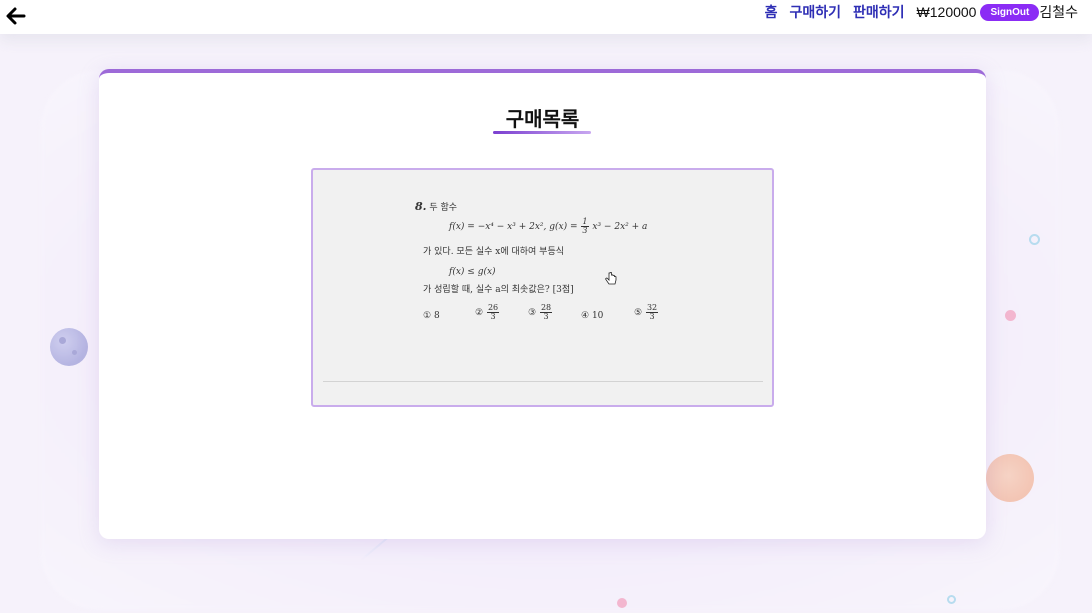 Image resolution: width=1092 pixels, height=613 pixels. Describe the element at coordinates (443, 208) in the screenshot. I see `question-intro: 두 함수` at that location.